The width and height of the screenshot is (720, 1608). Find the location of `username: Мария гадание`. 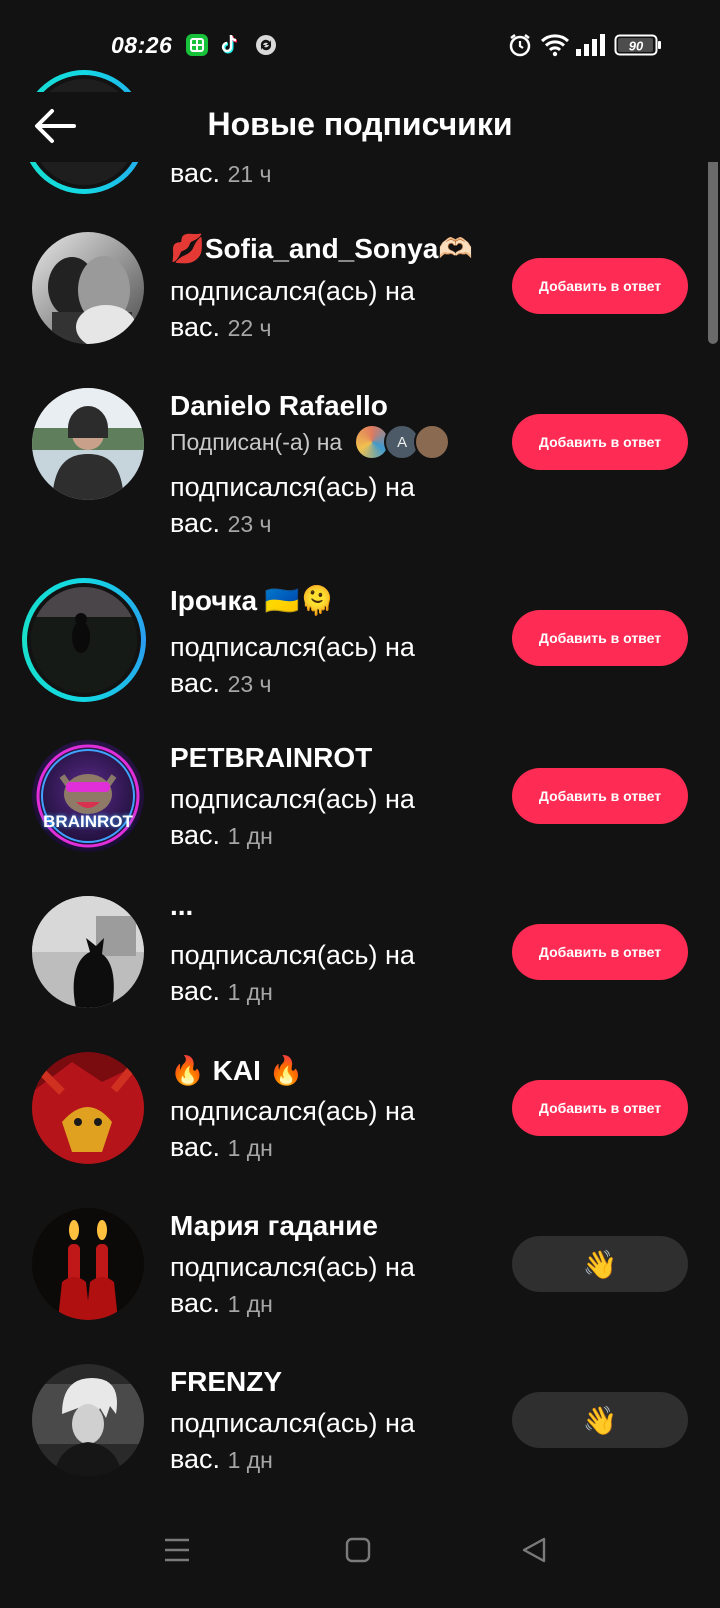

username: Мария гадание is located at coordinates (274, 1226).